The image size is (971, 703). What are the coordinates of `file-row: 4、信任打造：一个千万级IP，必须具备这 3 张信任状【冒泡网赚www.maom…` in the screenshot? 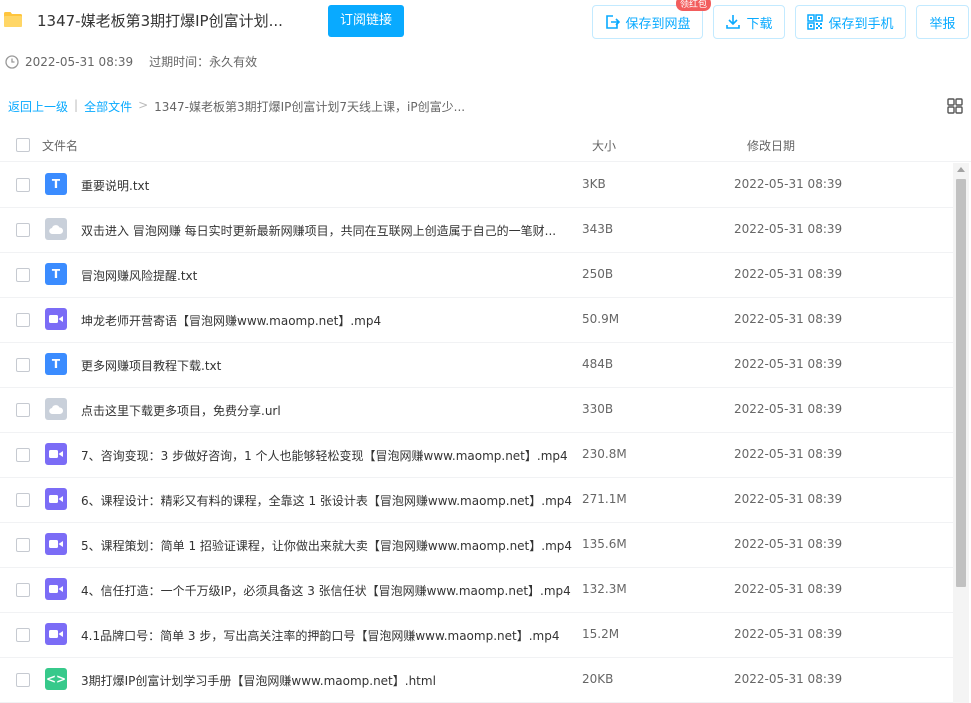 It's located at (476, 590).